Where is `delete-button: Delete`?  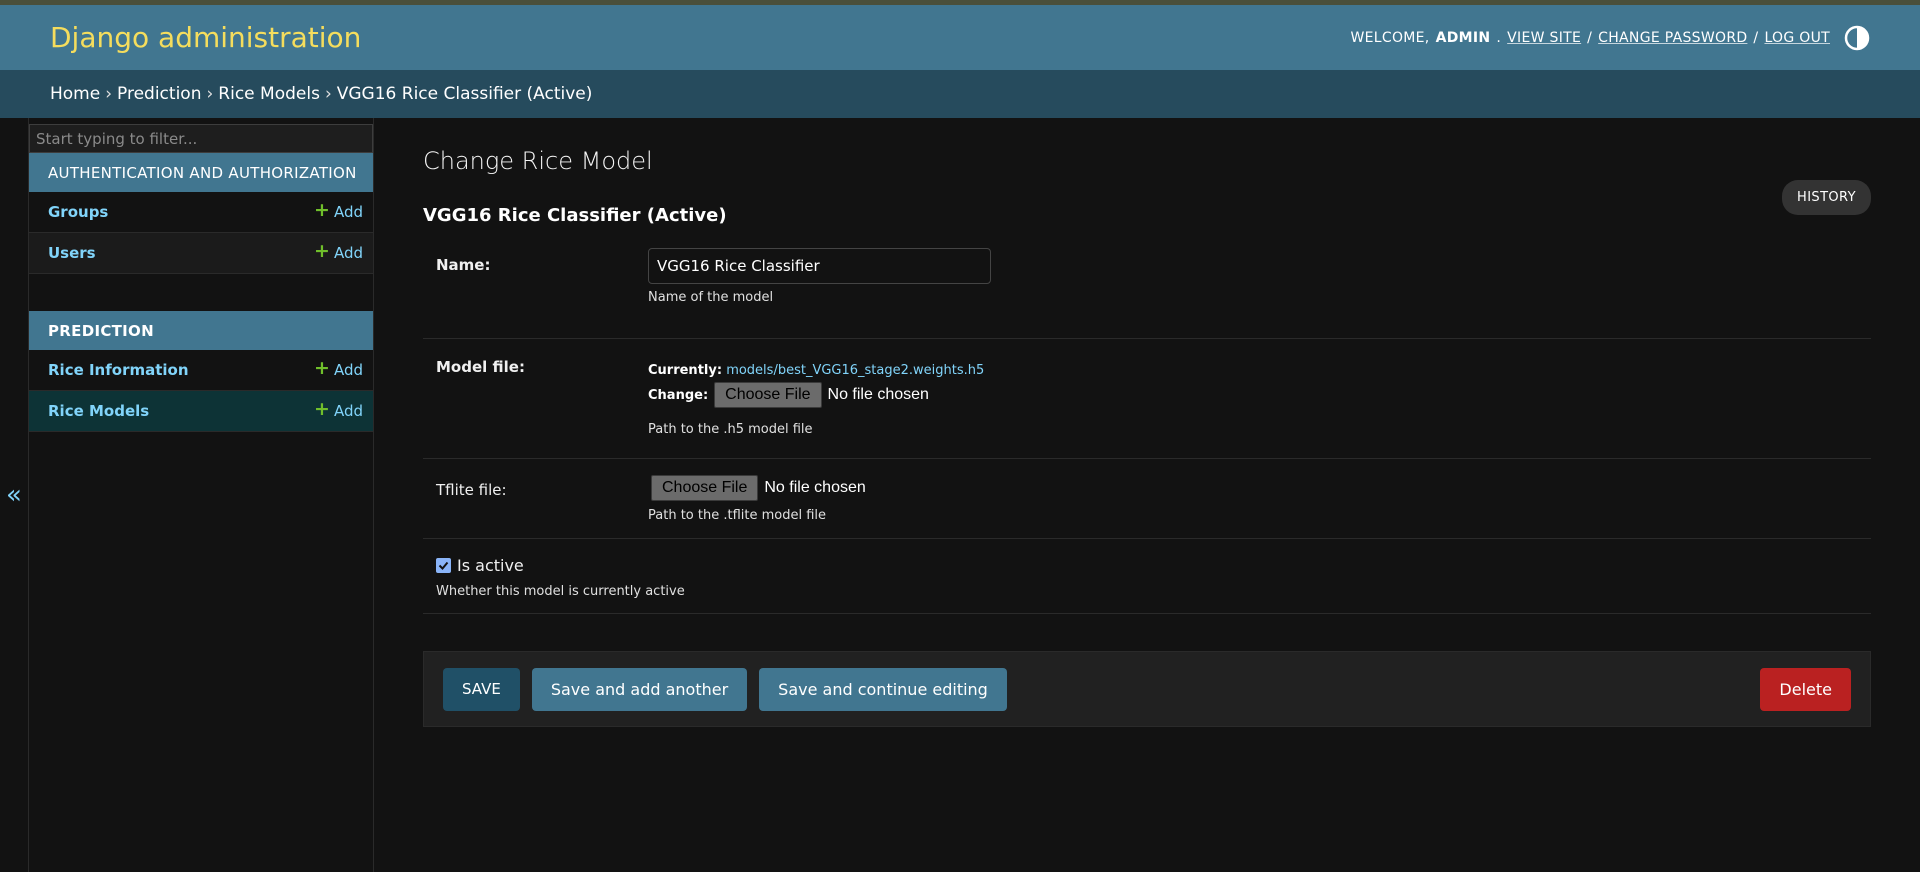
delete-button: Delete is located at coordinates (1805, 689).